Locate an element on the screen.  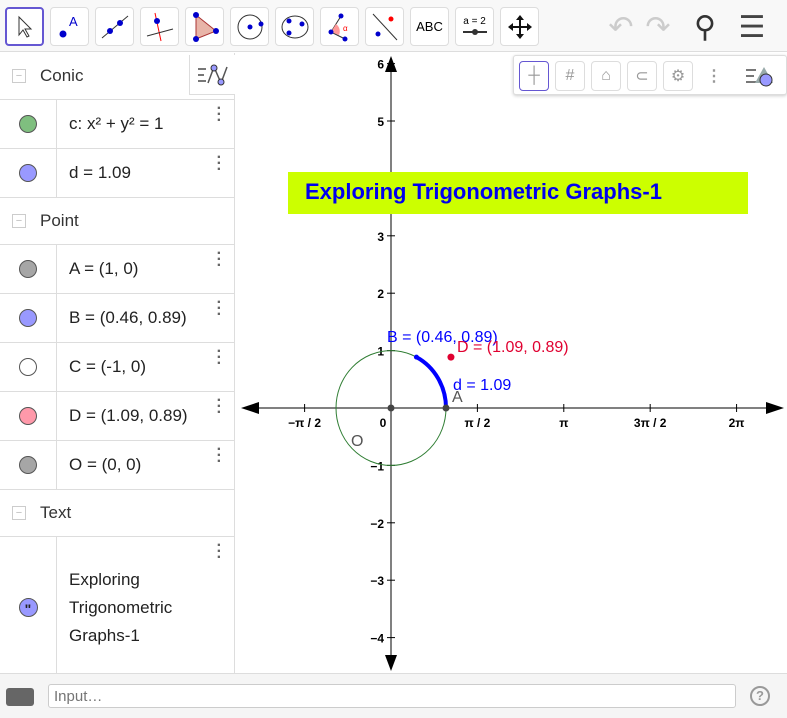
algebra-graph-icon is located at coordinates (212, 74).